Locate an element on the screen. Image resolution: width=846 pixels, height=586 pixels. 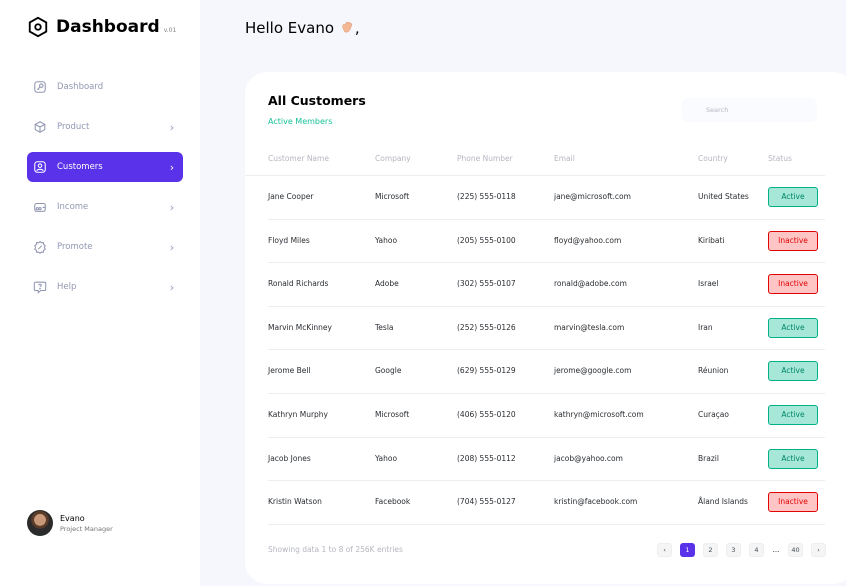
cell-email: jerome@google.com is located at coordinates (593, 371).